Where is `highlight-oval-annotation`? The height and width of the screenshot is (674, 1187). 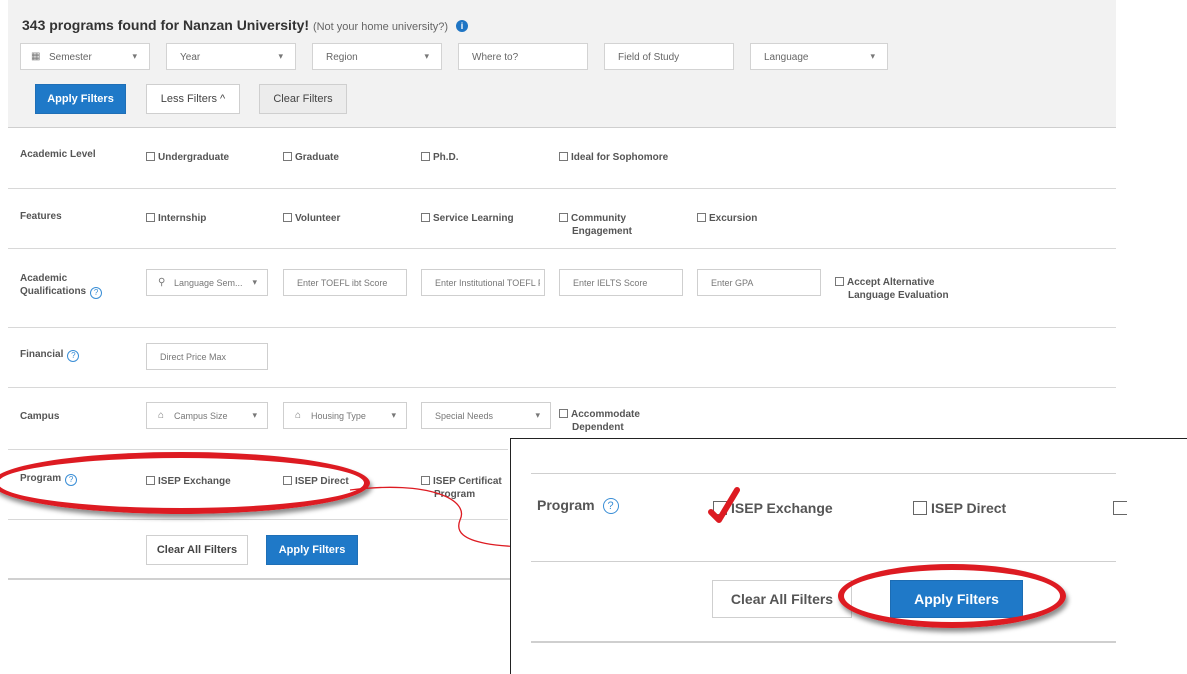 highlight-oval-annotation is located at coordinates (952, 596).